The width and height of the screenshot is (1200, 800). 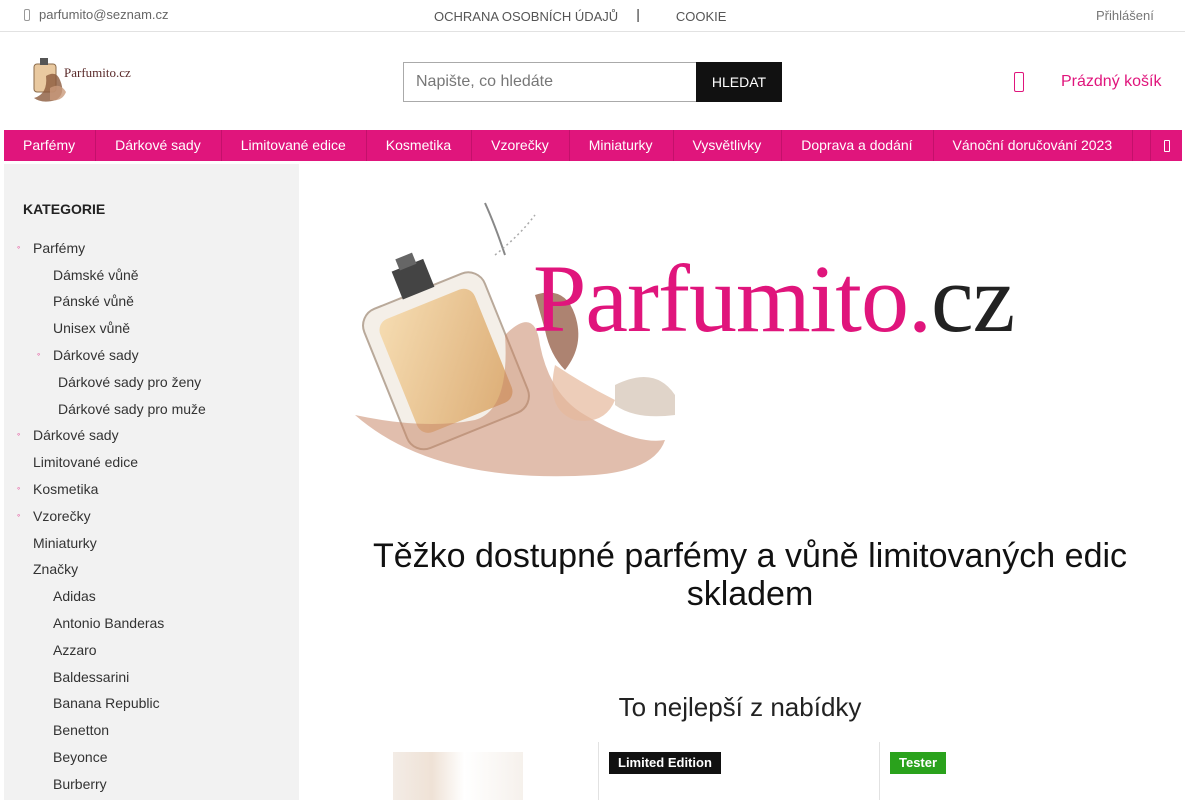 What do you see at coordinates (96, 275) in the screenshot?
I see `sidebar-item-damske-vune: Dámské vůně` at bounding box center [96, 275].